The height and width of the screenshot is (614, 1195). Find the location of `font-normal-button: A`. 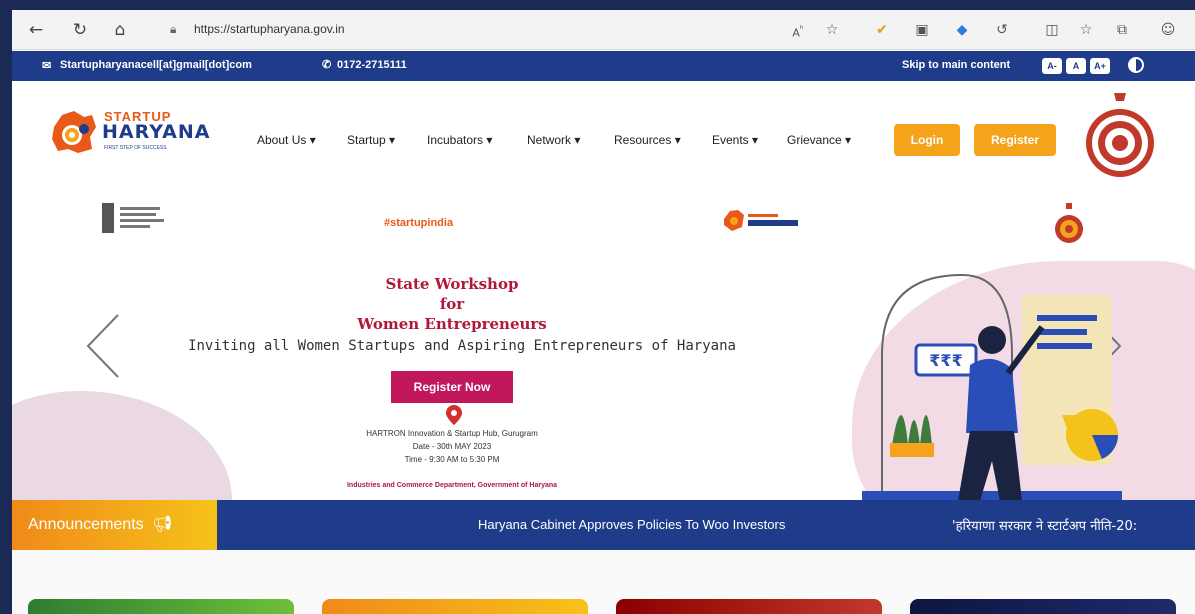

font-normal-button: A is located at coordinates (1076, 66).